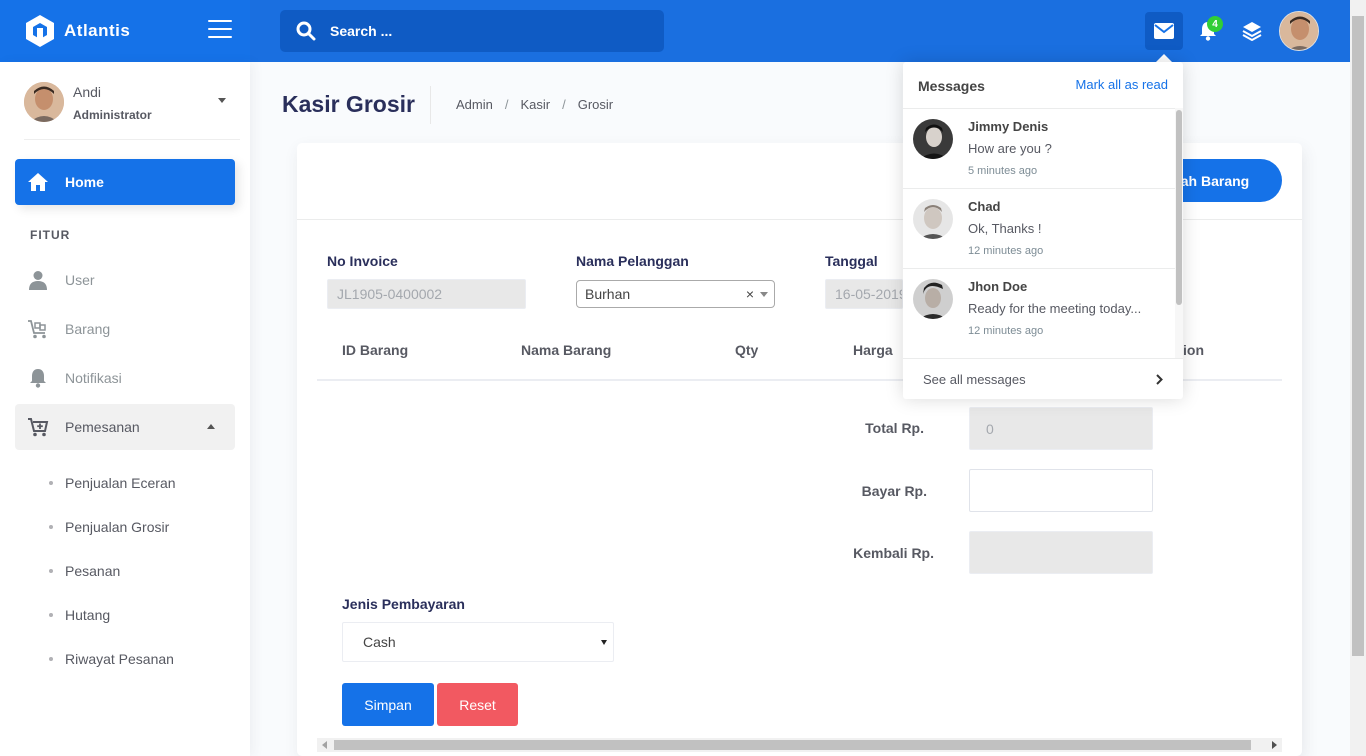 Image resolution: width=1366 pixels, height=756 pixels. Describe the element at coordinates (851, 261) in the screenshot. I see `date-label: Tanggal` at that location.